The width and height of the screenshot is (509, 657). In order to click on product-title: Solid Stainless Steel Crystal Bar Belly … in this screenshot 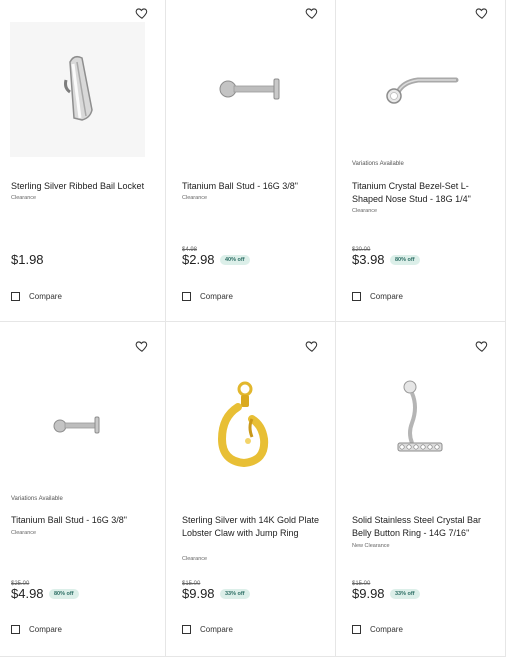, I will do `click(424, 527)`.